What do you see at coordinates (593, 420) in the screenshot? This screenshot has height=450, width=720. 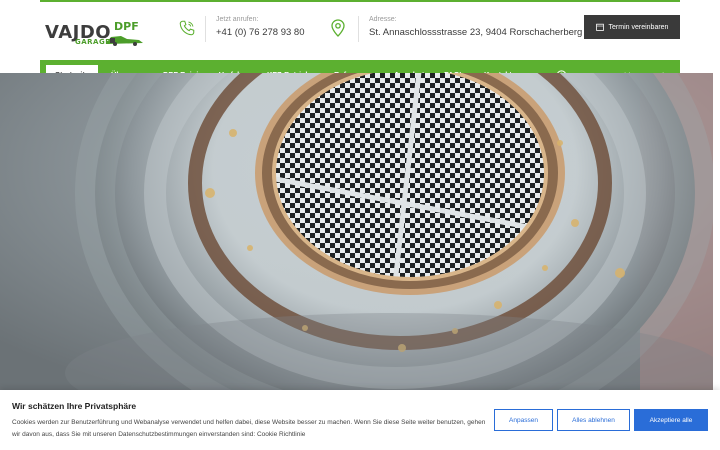 I see `cookie-reject-all-button: Alles ablehnen` at bounding box center [593, 420].